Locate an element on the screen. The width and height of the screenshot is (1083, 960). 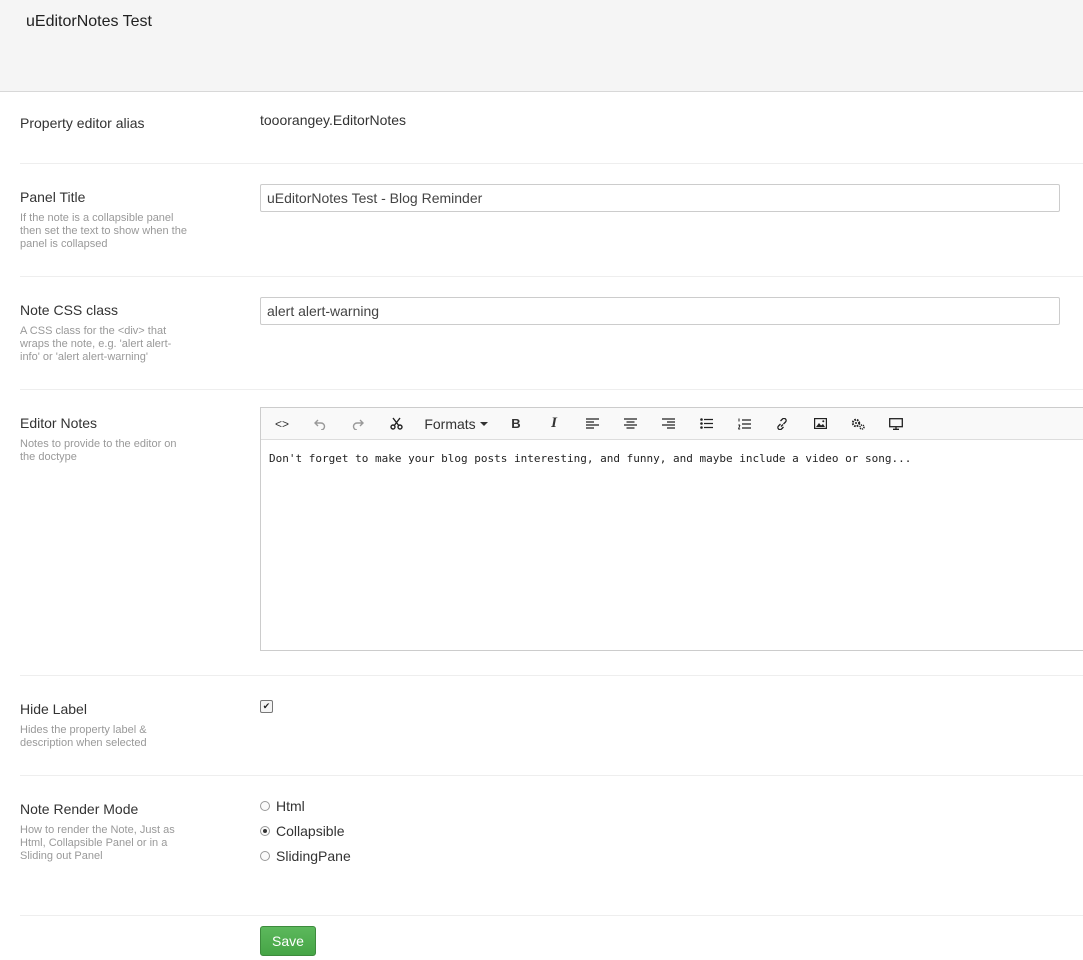
align-center-icon is located at coordinates (630, 424).